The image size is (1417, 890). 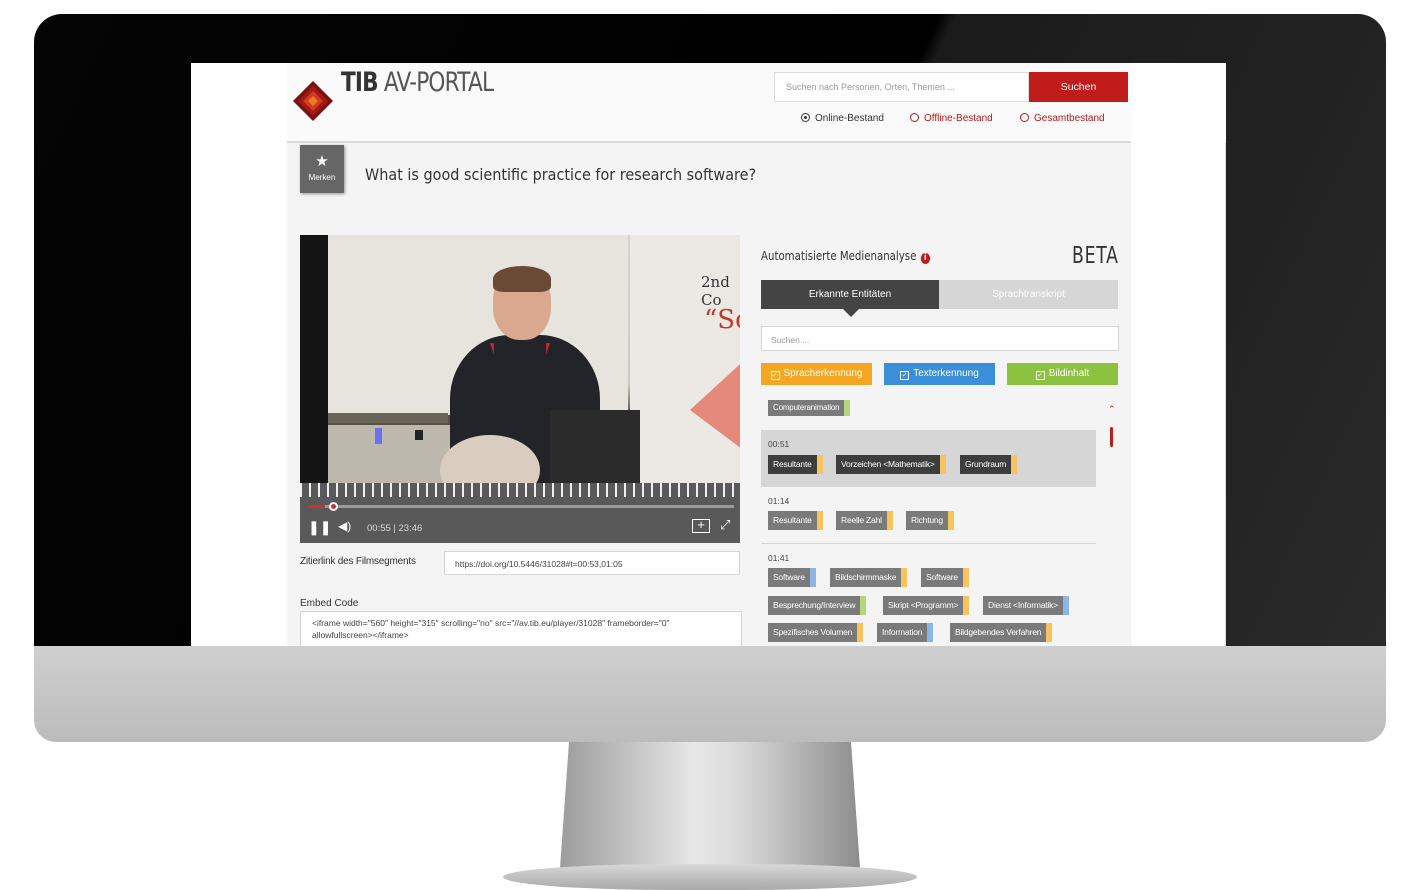 I want to click on video-player: 2nd Co “So ❚❚ ◀) 00:55 | 23:46 +, so click(x=520, y=389).